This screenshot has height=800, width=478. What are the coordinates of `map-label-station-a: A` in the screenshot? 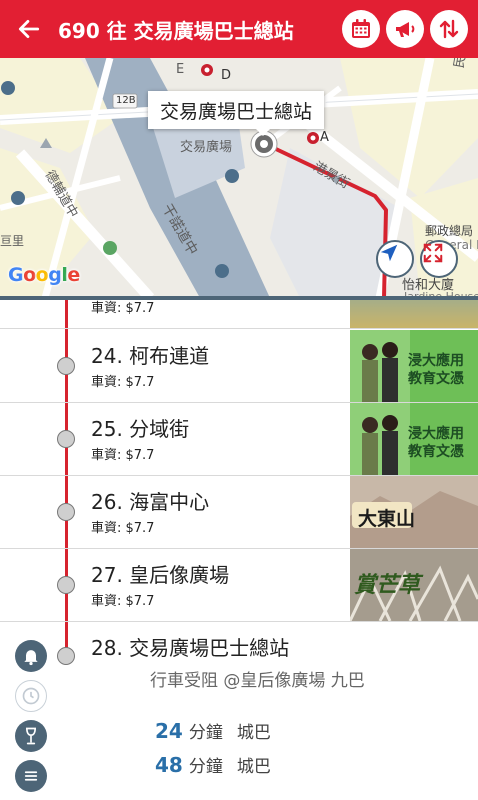 It's located at (324, 137).